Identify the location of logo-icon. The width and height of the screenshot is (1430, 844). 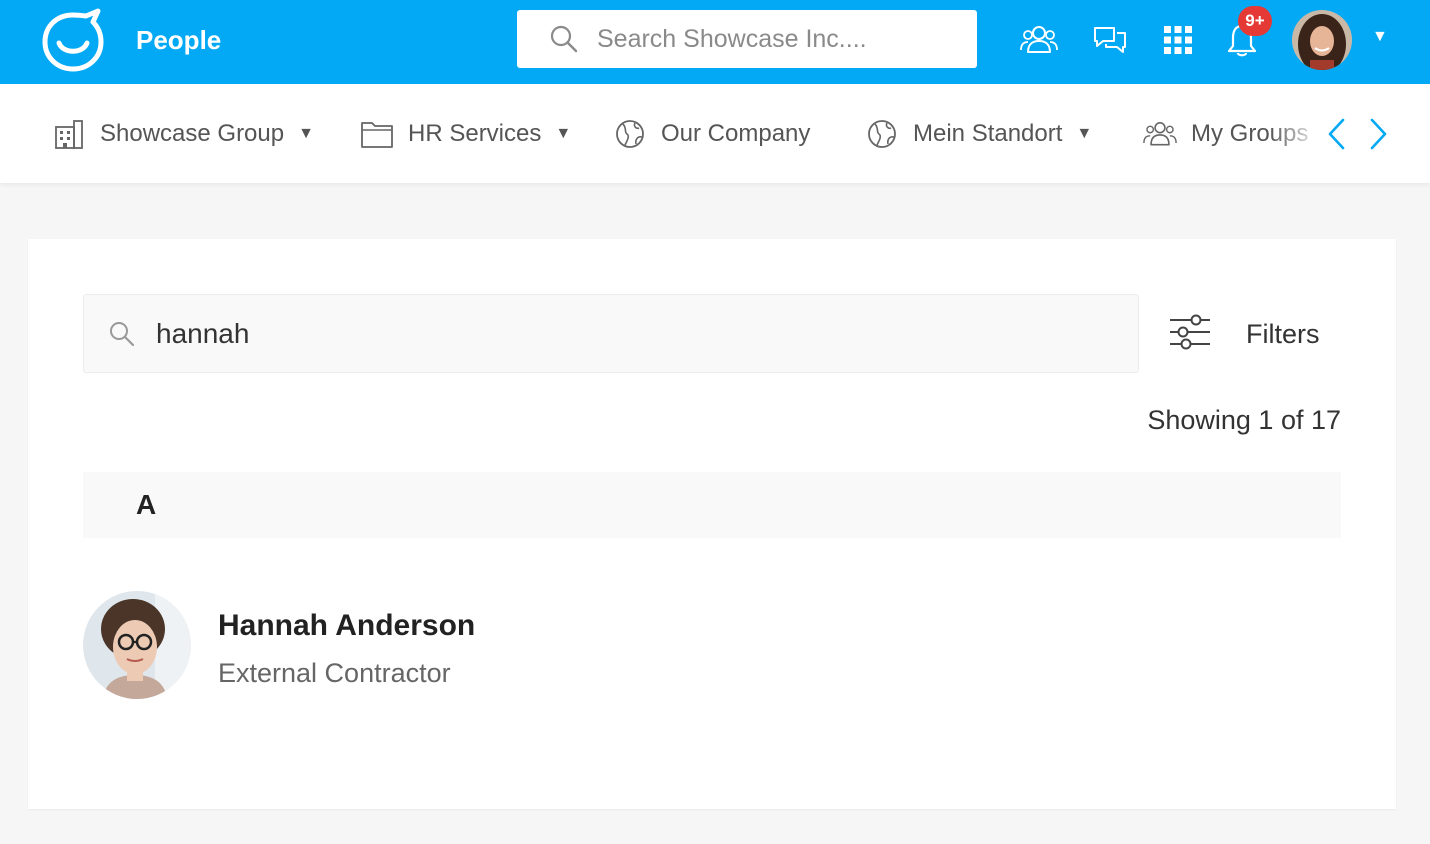
(73, 40).